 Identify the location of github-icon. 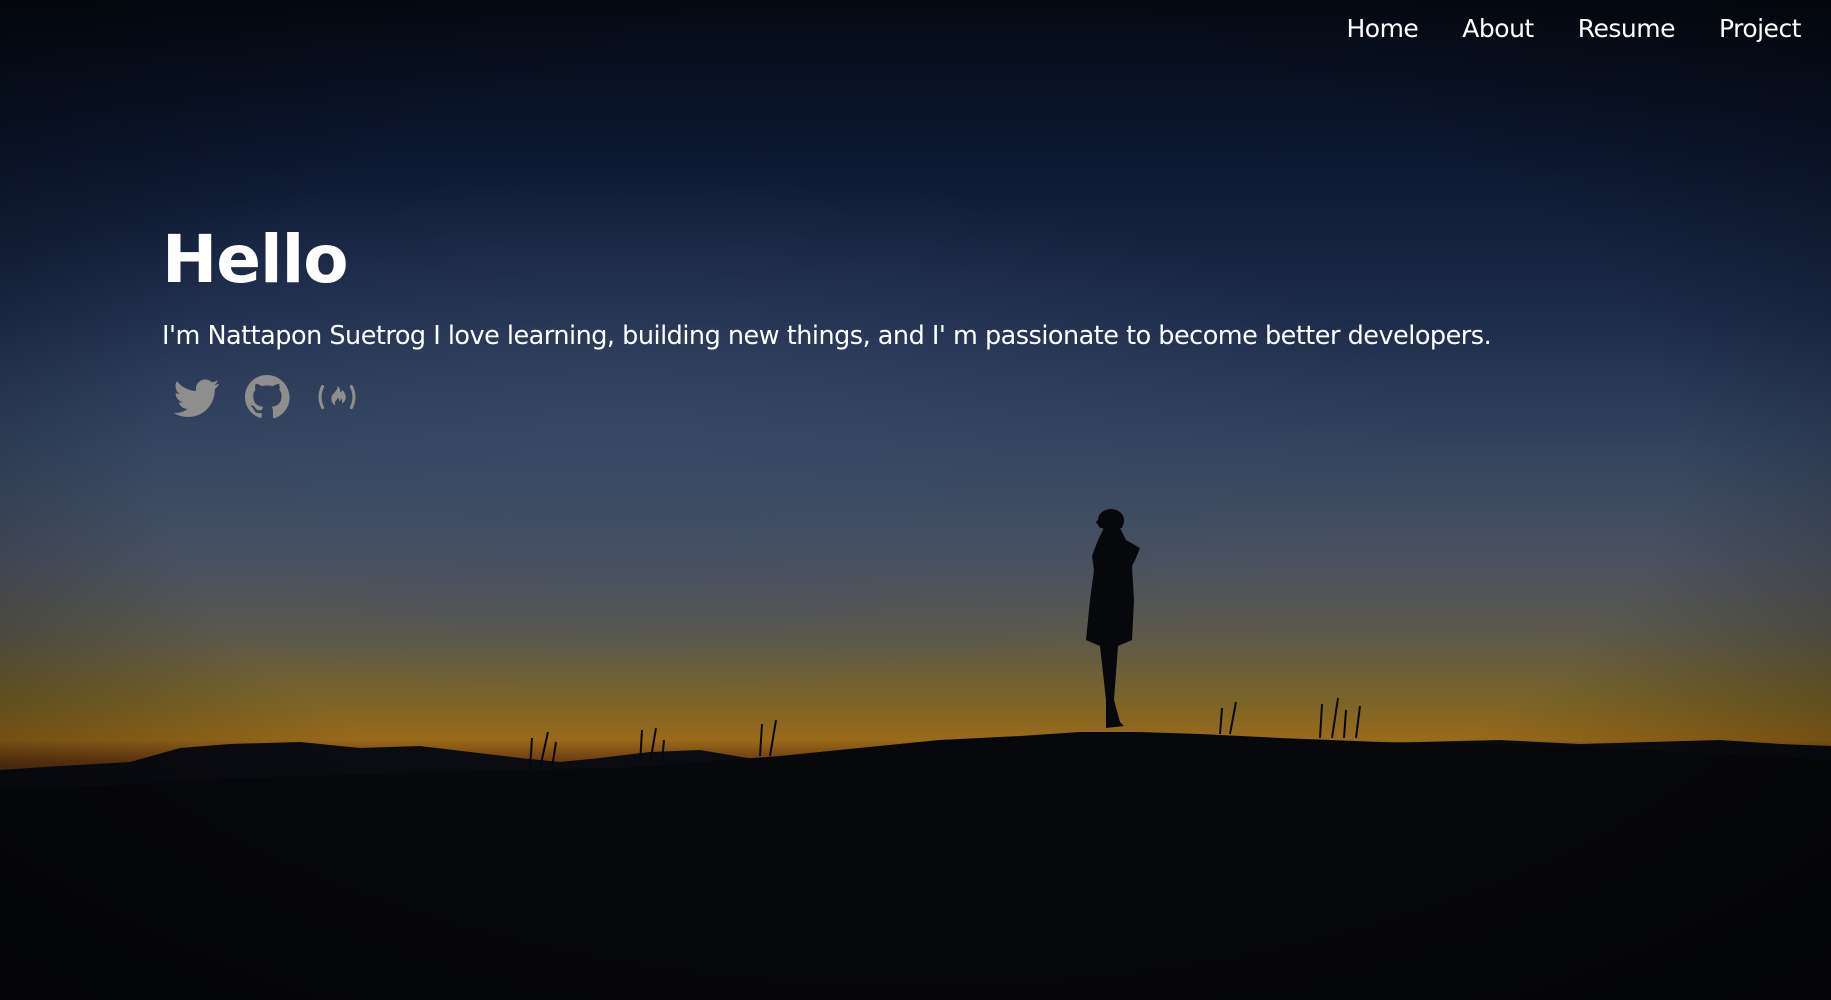
(267, 396).